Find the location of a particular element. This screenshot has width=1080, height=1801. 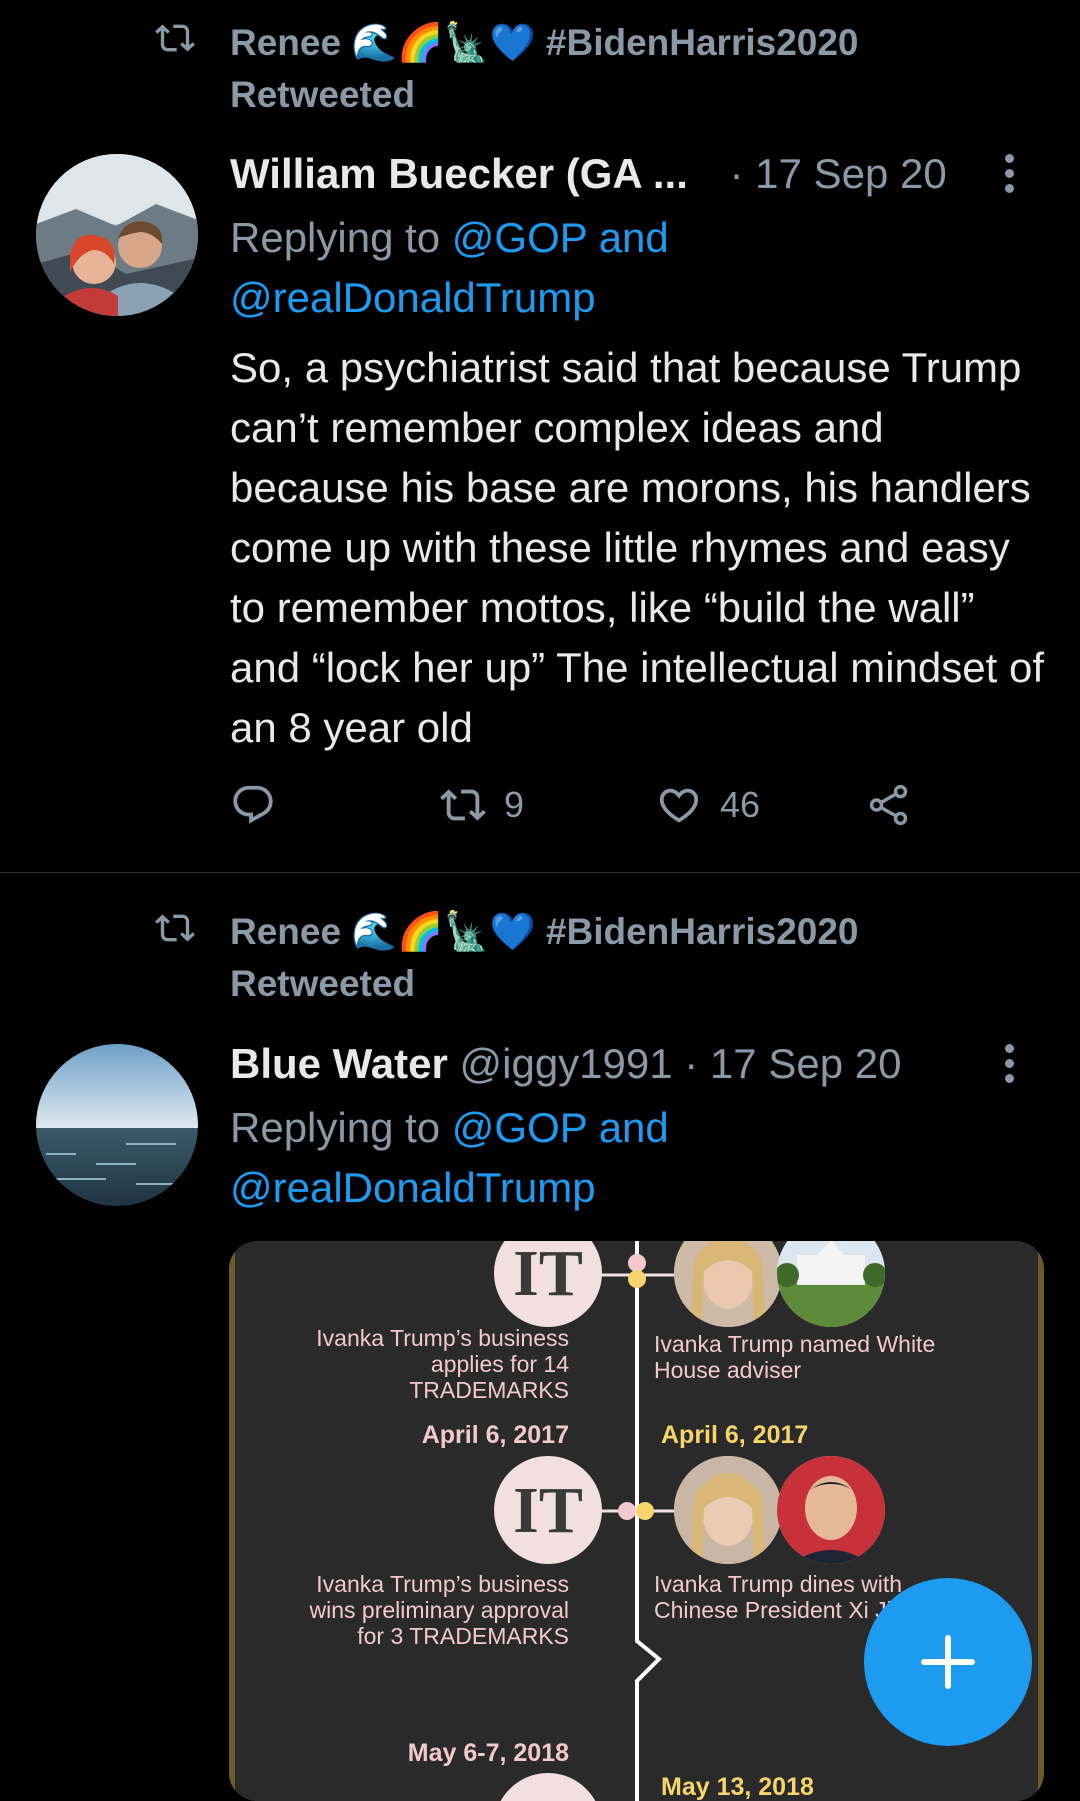

share-button is located at coordinates (898, 805).